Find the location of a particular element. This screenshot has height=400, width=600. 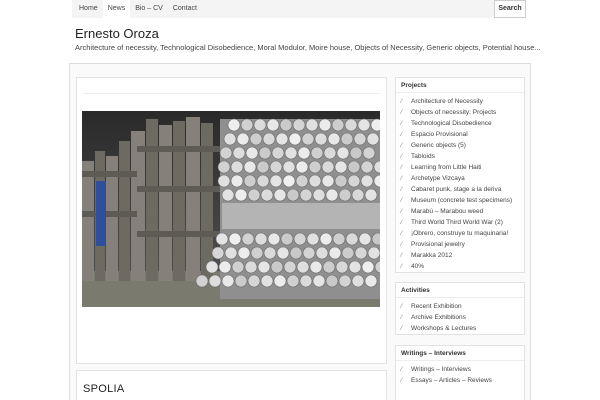

nav-contact-link: Contact is located at coordinates (185, 9).